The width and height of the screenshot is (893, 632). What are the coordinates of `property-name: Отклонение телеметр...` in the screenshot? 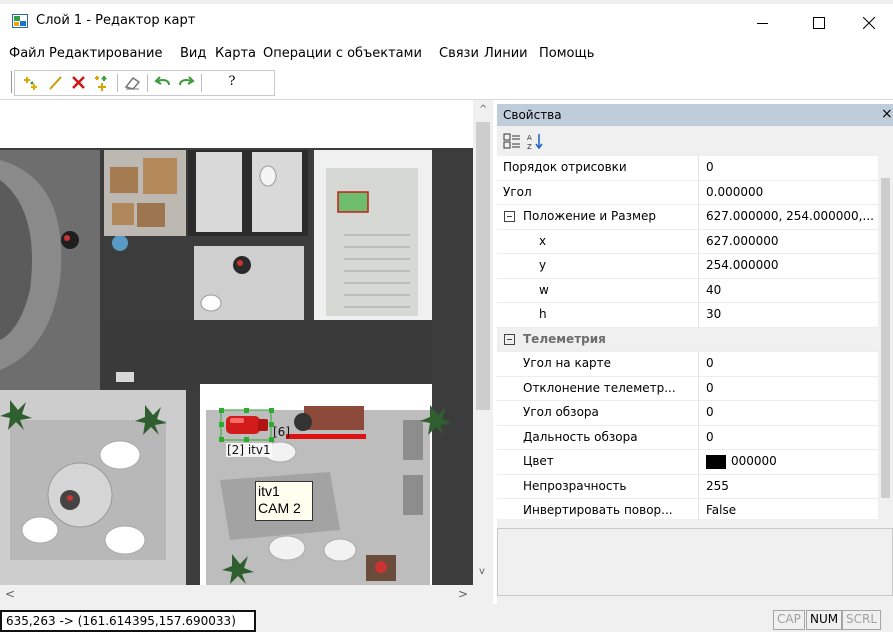 It's located at (599, 387).